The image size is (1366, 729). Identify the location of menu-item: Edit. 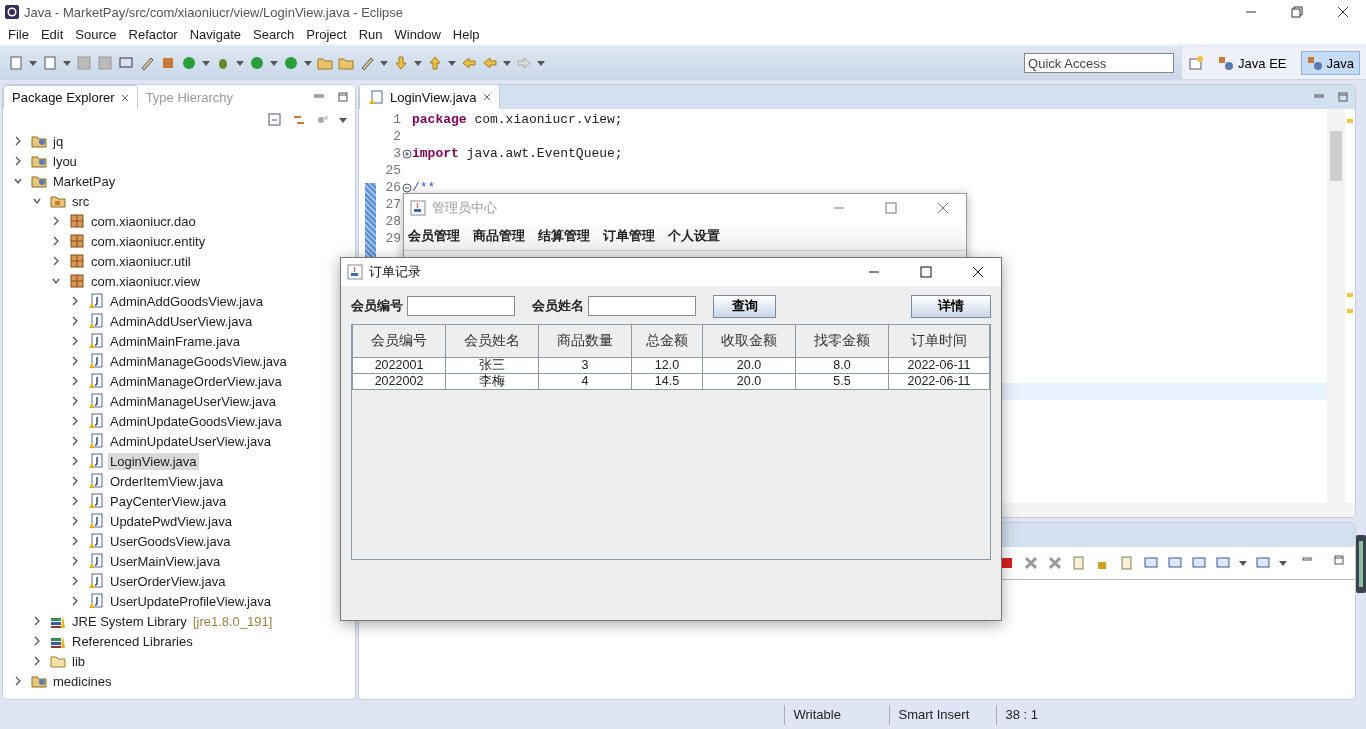
(52, 34).